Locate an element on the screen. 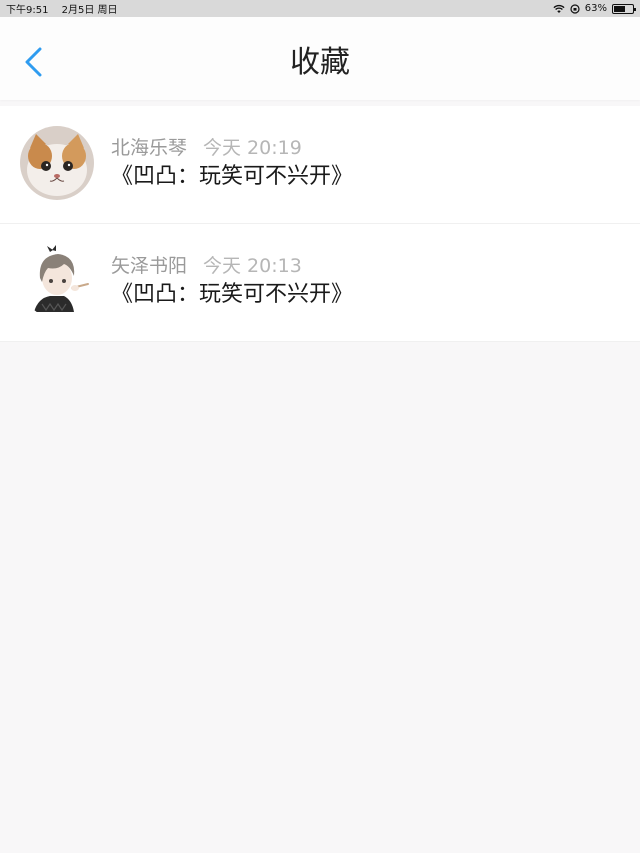 Image resolution: width=640 pixels, height=853 pixels. status-right: 63% is located at coordinates (594, 8).